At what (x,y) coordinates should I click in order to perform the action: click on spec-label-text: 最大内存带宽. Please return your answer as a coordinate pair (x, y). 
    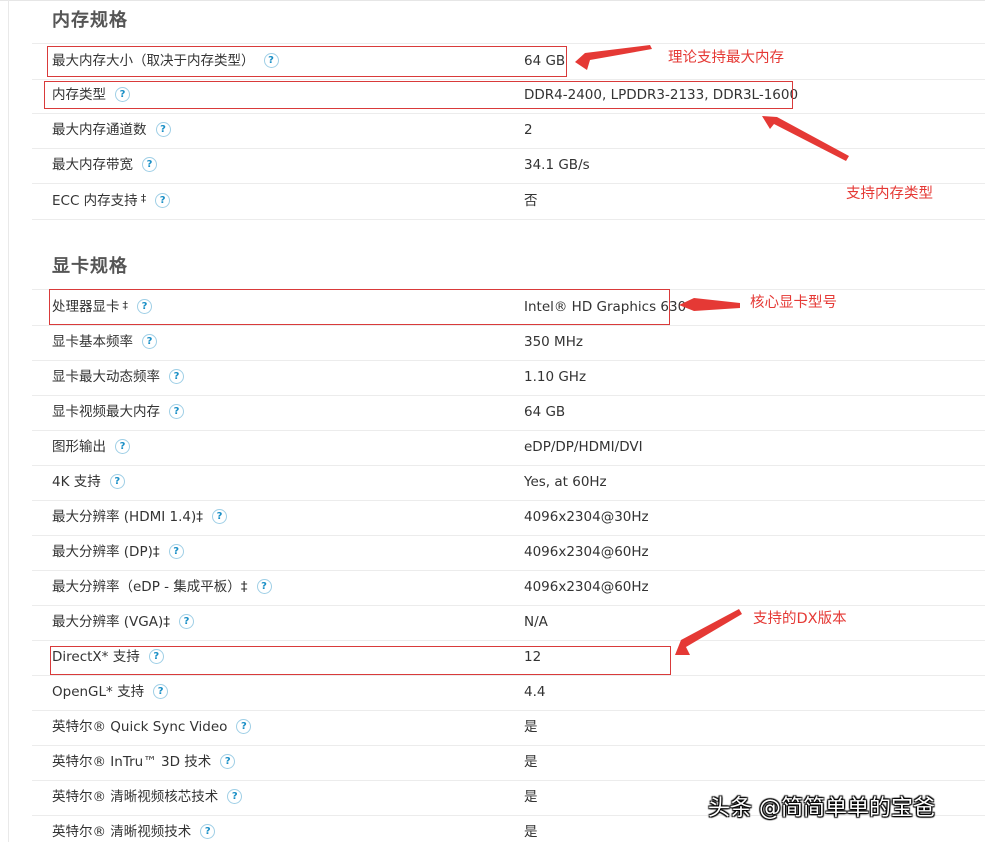
    Looking at the image, I should click on (92, 165).